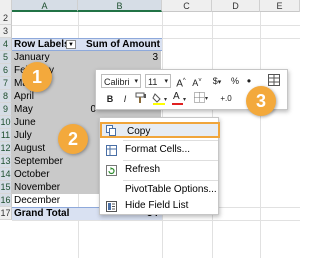 This screenshot has height=258, width=320. I want to click on pivot-row-label: April, so click(44, 96).